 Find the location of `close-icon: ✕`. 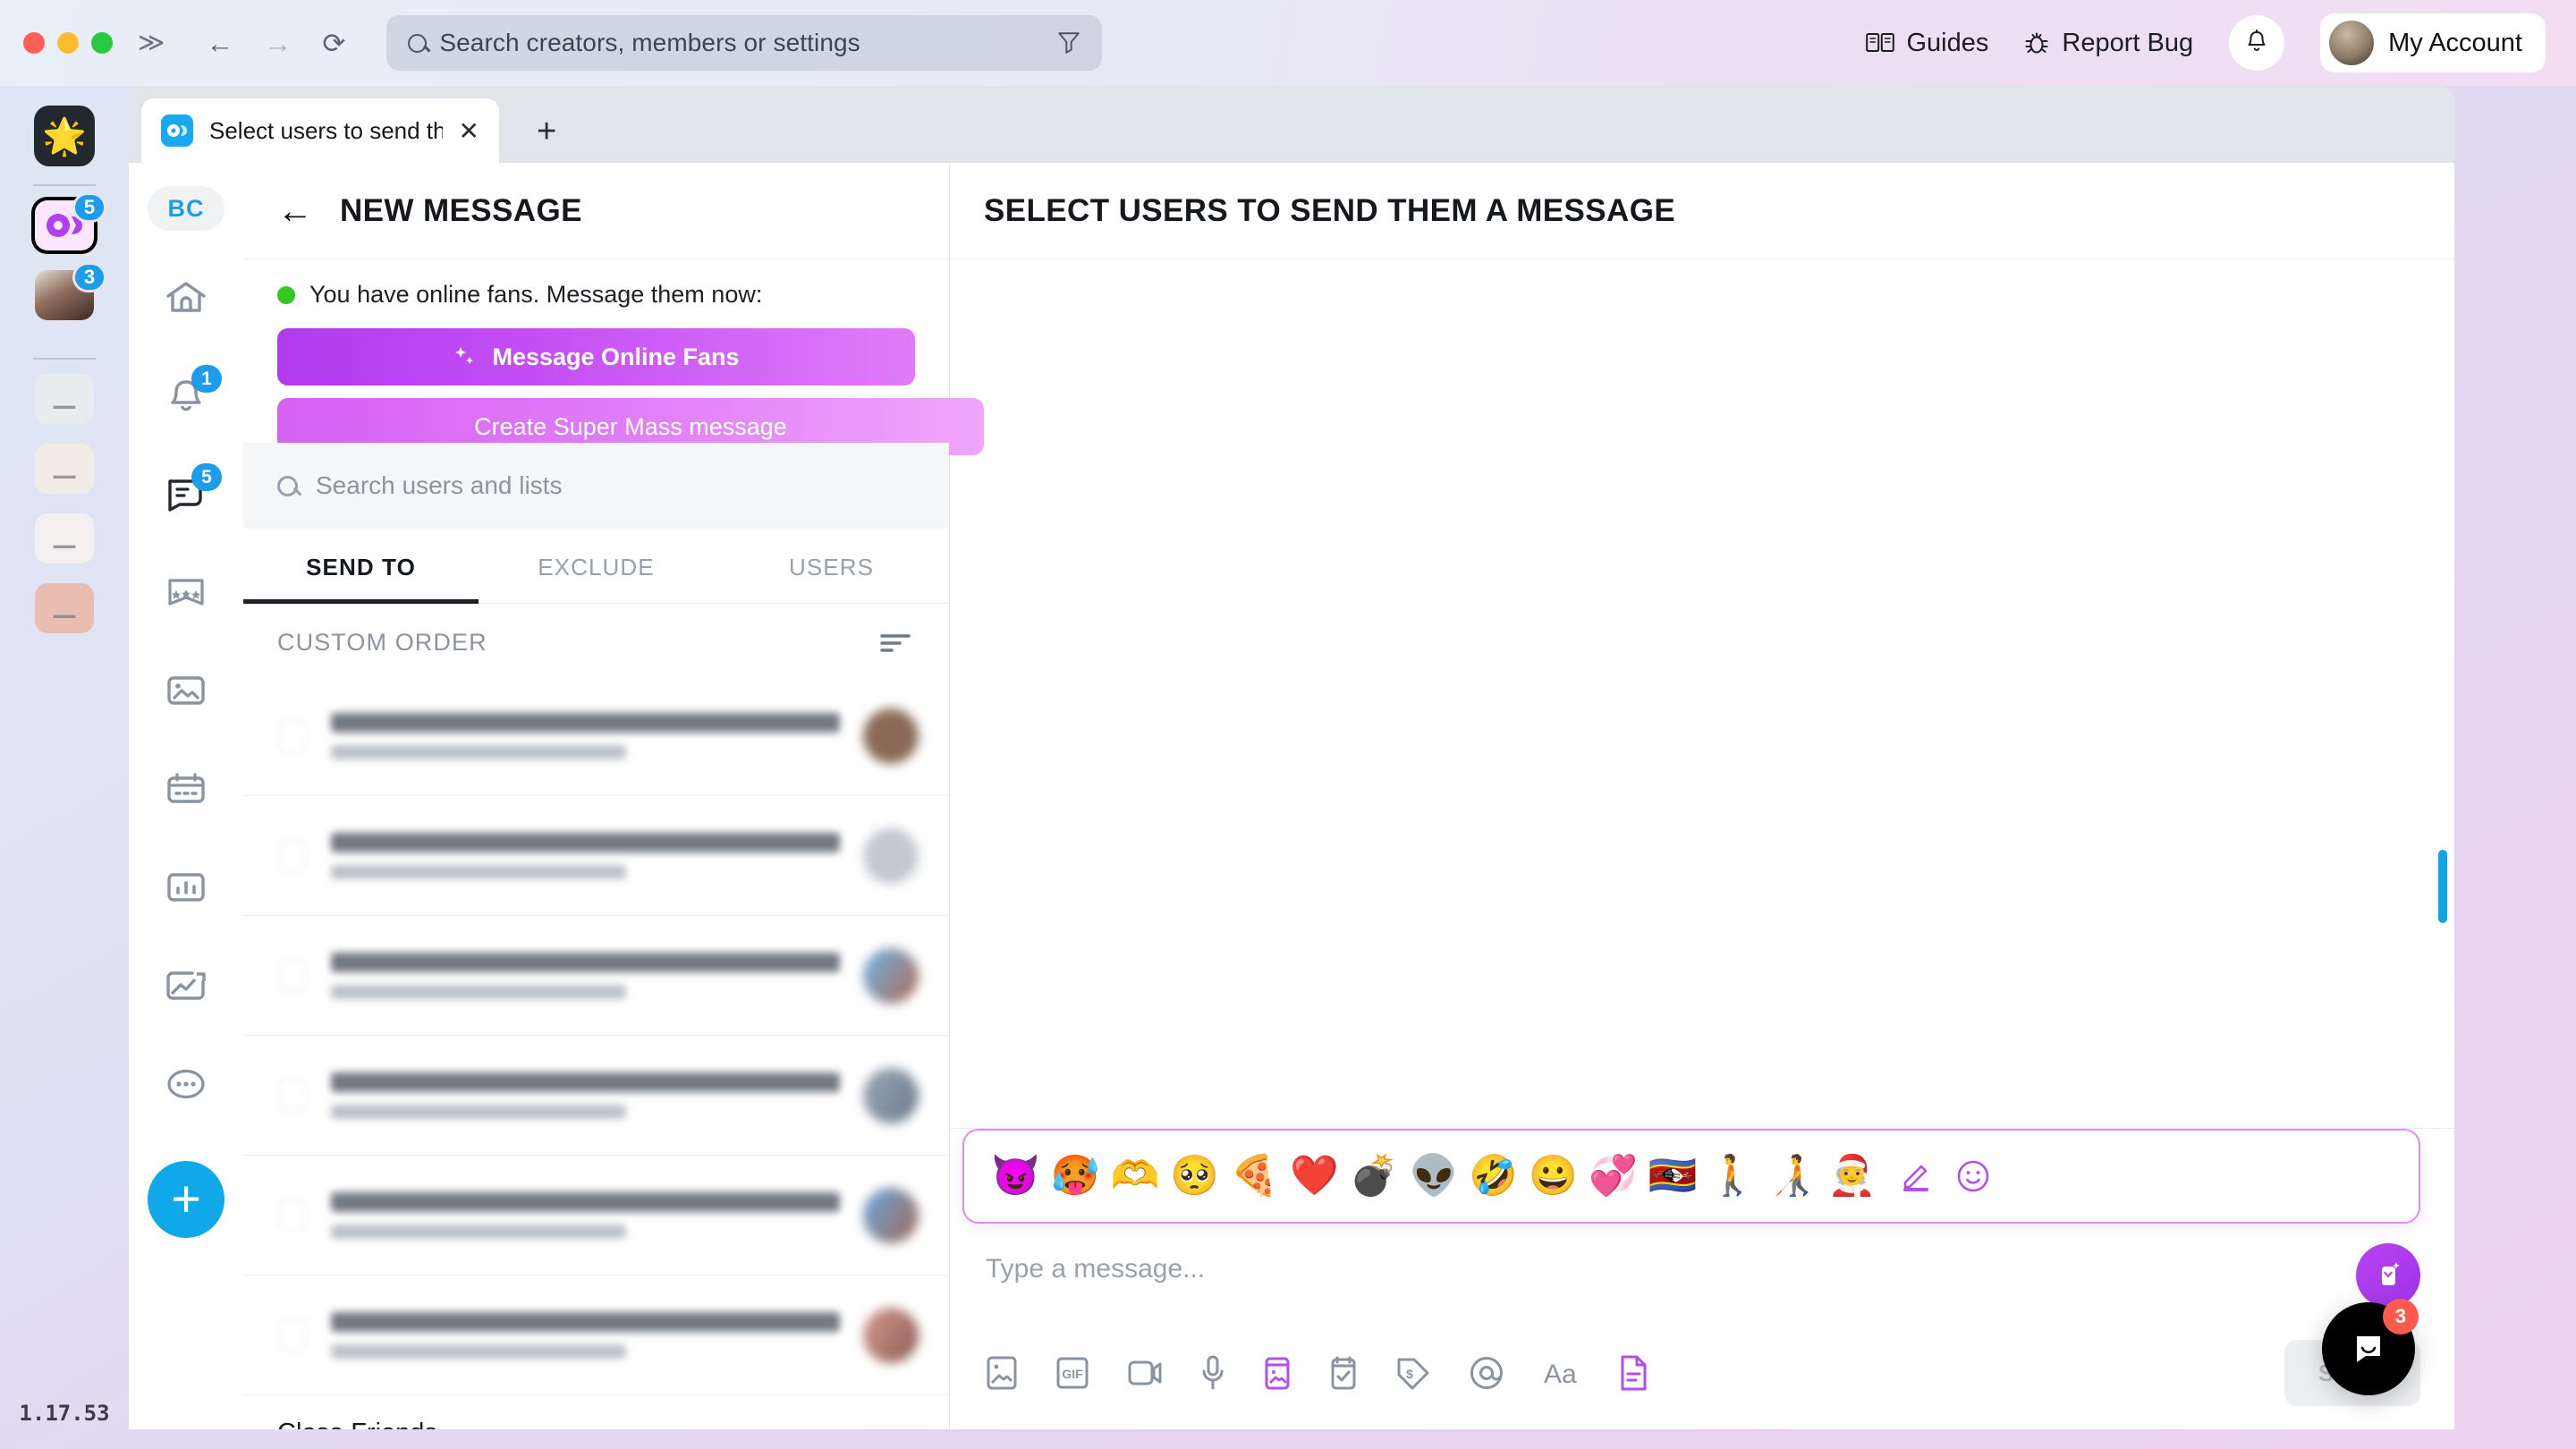

close-icon: ✕ is located at coordinates (469, 131).